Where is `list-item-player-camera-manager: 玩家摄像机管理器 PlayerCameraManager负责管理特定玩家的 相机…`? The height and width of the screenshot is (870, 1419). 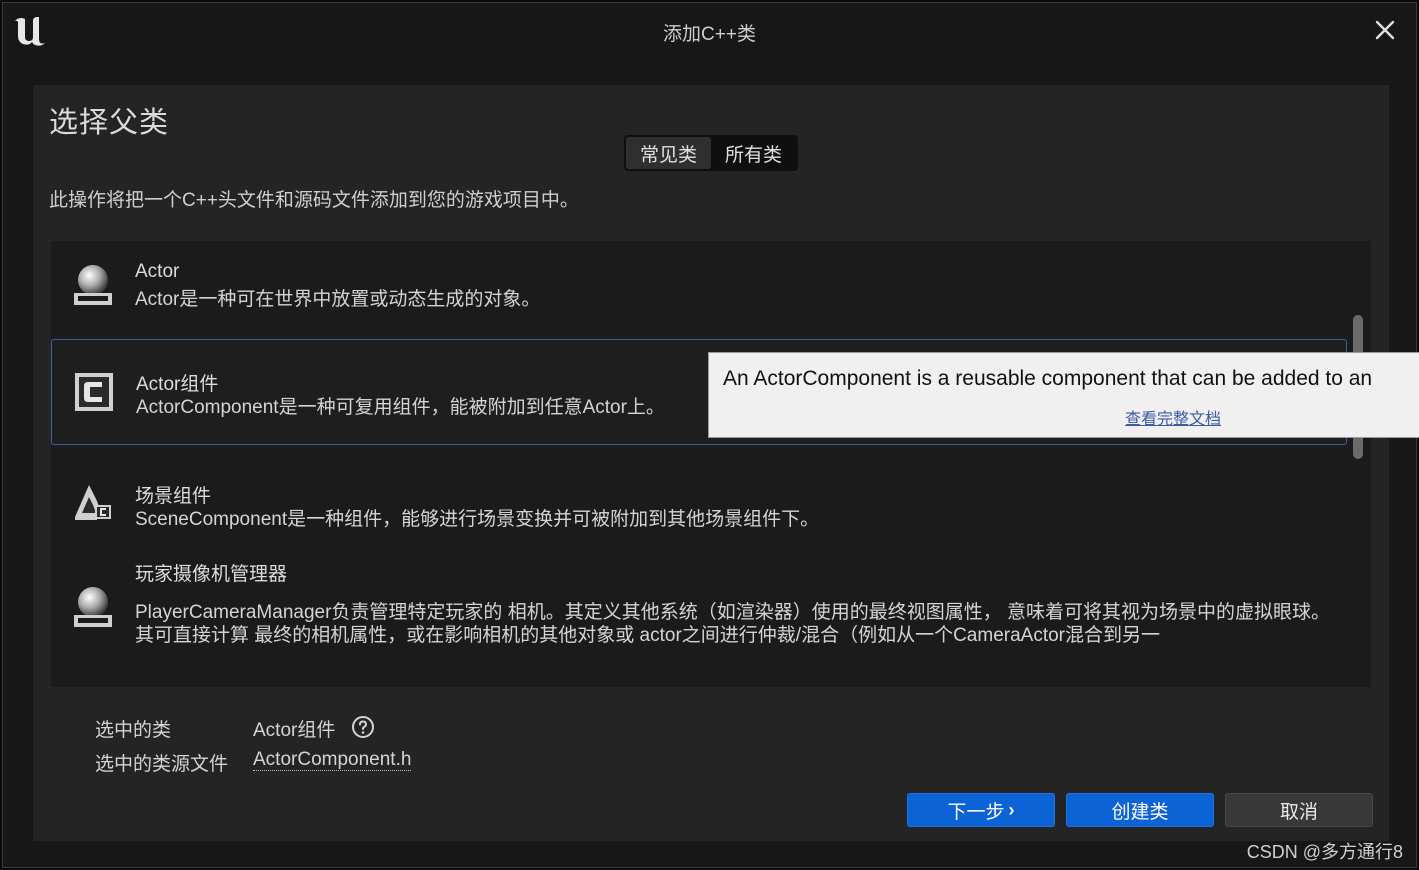
list-item-player-camera-manager: 玩家摄像机管理器 PlayerCameraManager负责管理特定玩家的 相机… is located at coordinates (699, 619).